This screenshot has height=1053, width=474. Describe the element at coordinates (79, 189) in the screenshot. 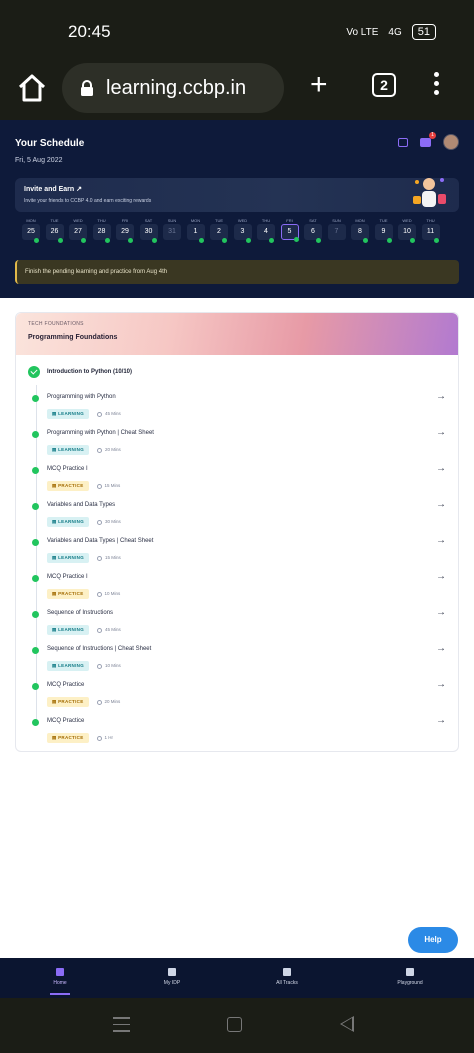

I see `external-link-icon: ↗` at that location.